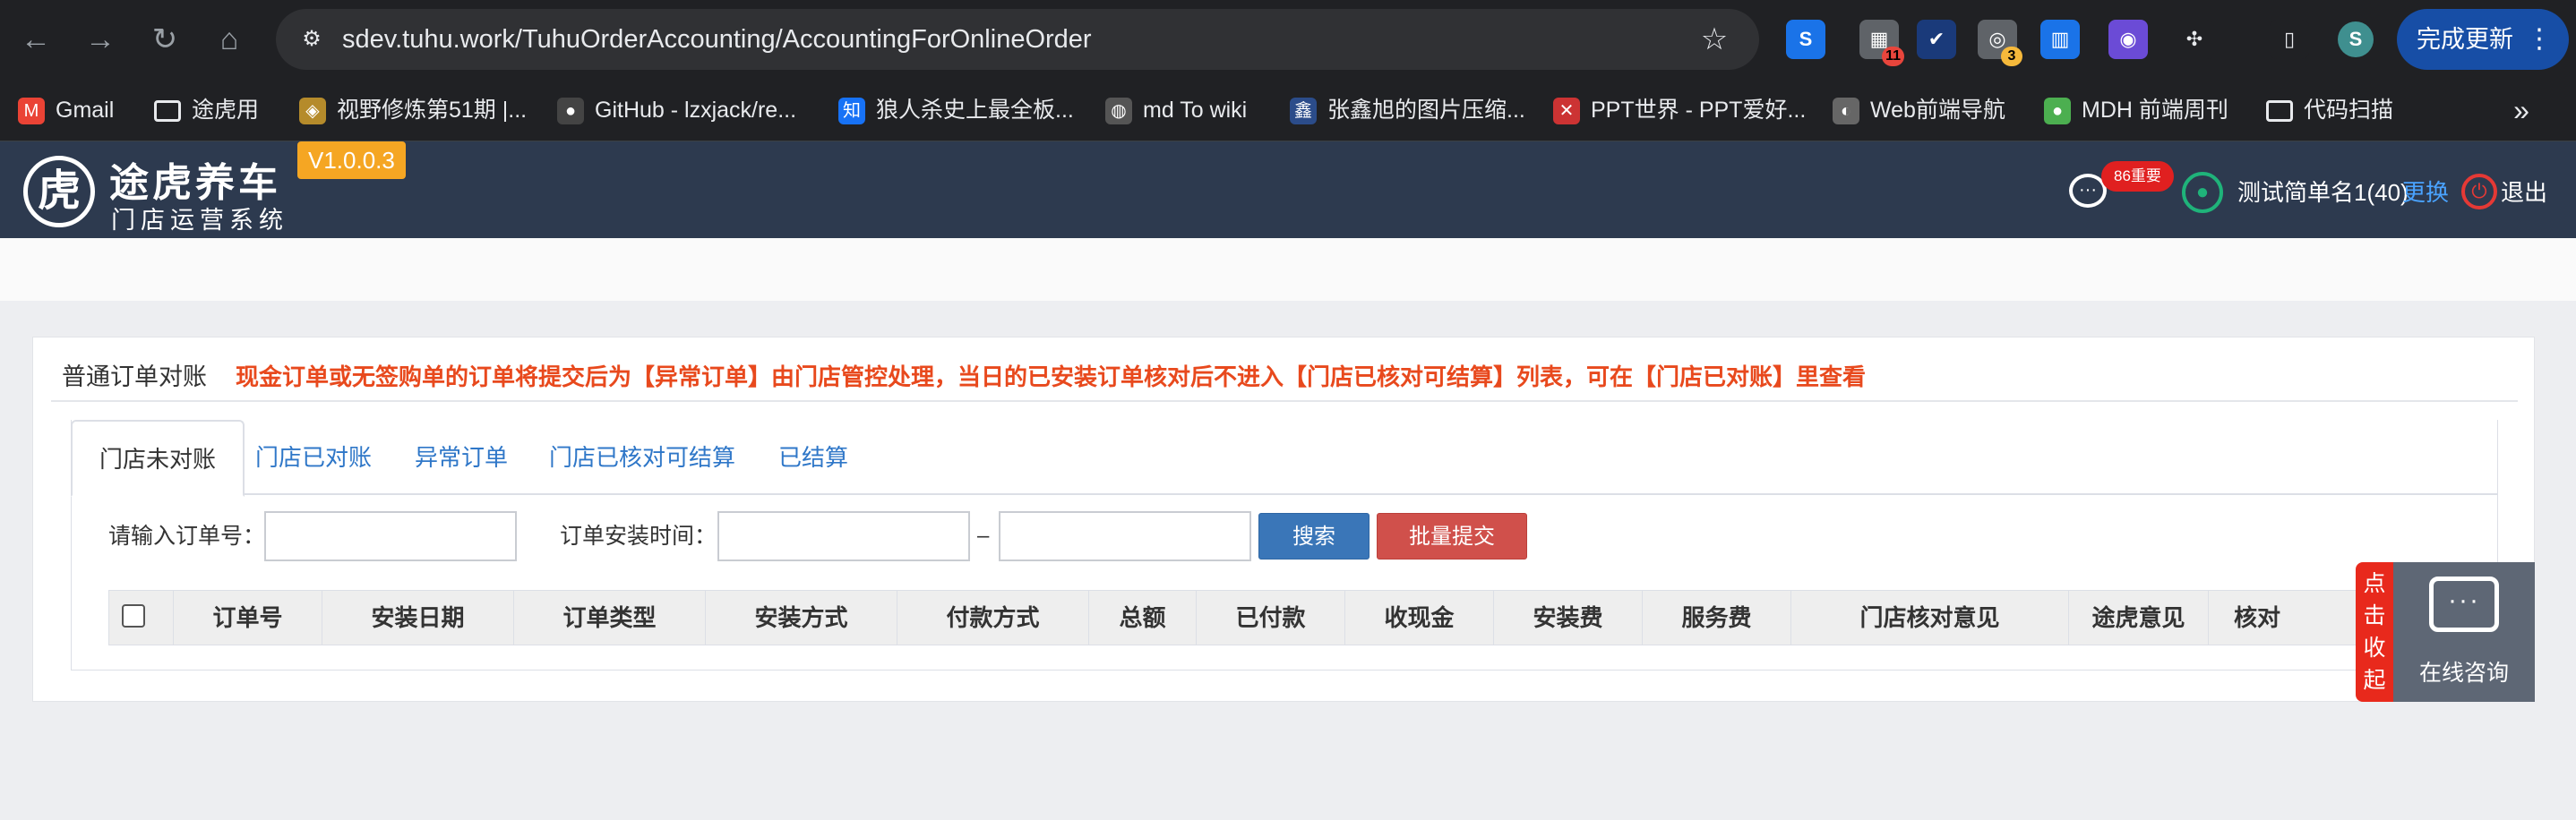 The width and height of the screenshot is (2576, 820). I want to click on tab-abnormal-orders: 异常订单, so click(461, 458).